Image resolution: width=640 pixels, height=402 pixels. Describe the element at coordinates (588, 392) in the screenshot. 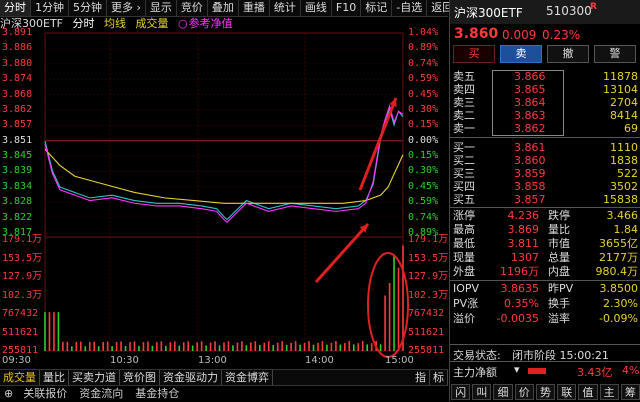

I see `quote-tool-icon-6: 值` at that location.